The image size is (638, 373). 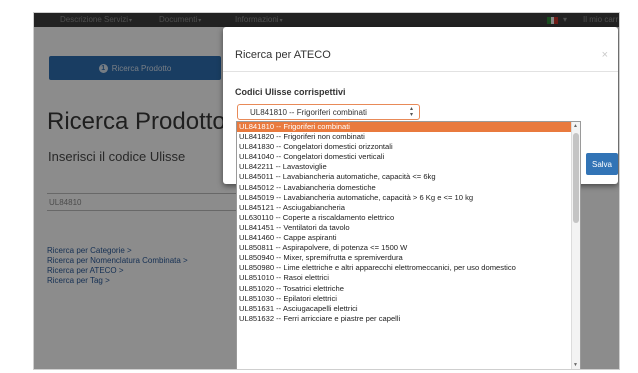 What do you see at coordinates (408, 289) in the screenshot?
I see `dropdown-option: UL851020 -- Tosatrici elettriche` at bounding box center [408, 289].